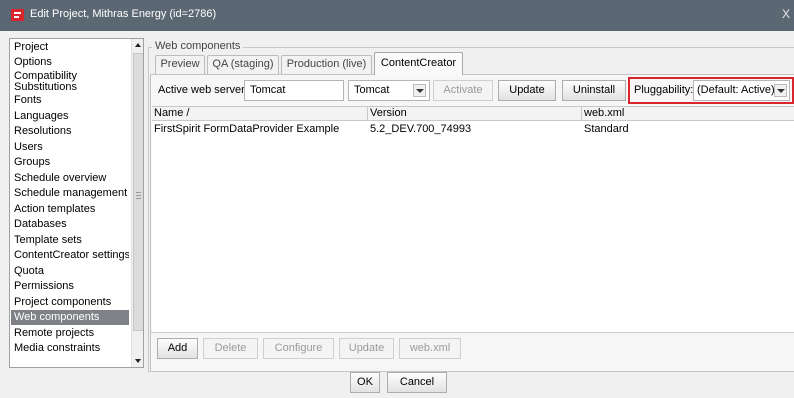  What do you see at coordinates (463, 90) in the screenshot?
I see `activate-button: Activate` at bounding box center [463, 90].